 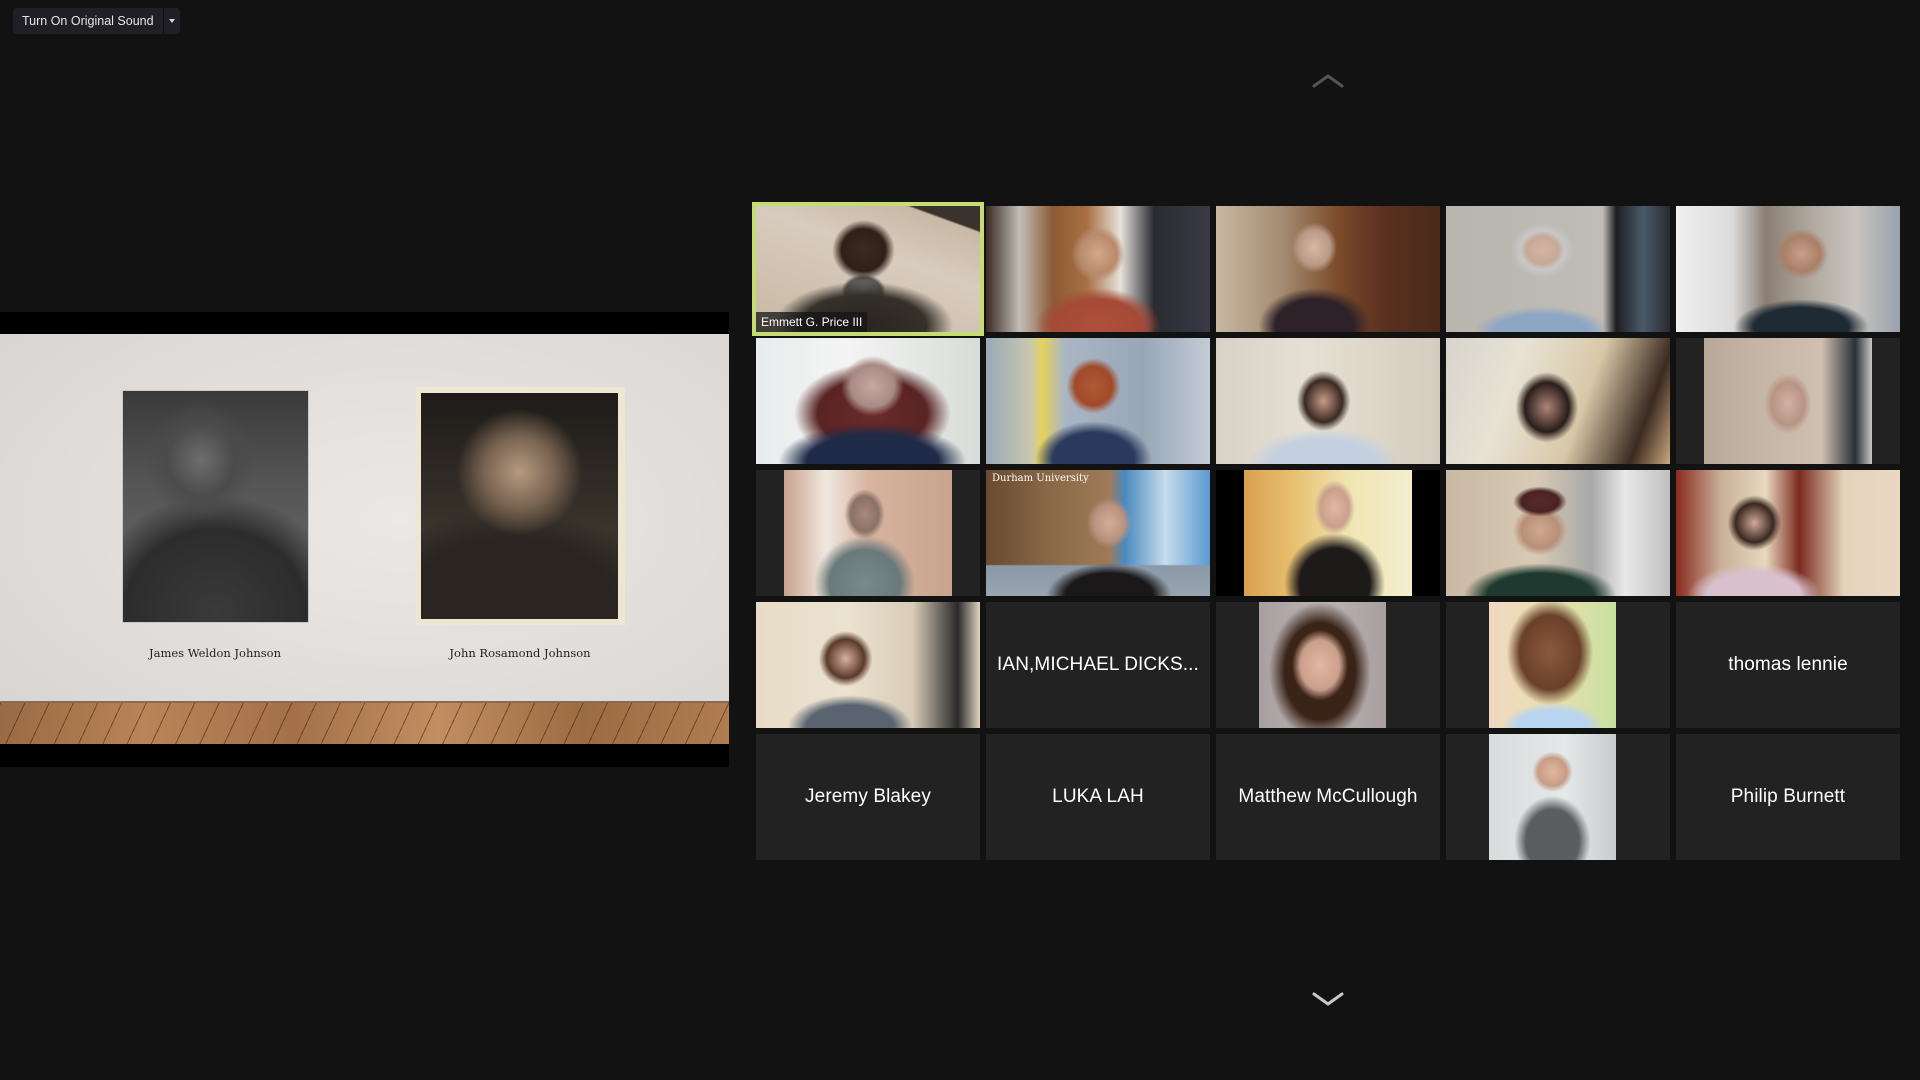 What do you see at coordinates (364, 722) in the screenshot?
I see `wood-floor-decoration` at bounding box center [364, 722].